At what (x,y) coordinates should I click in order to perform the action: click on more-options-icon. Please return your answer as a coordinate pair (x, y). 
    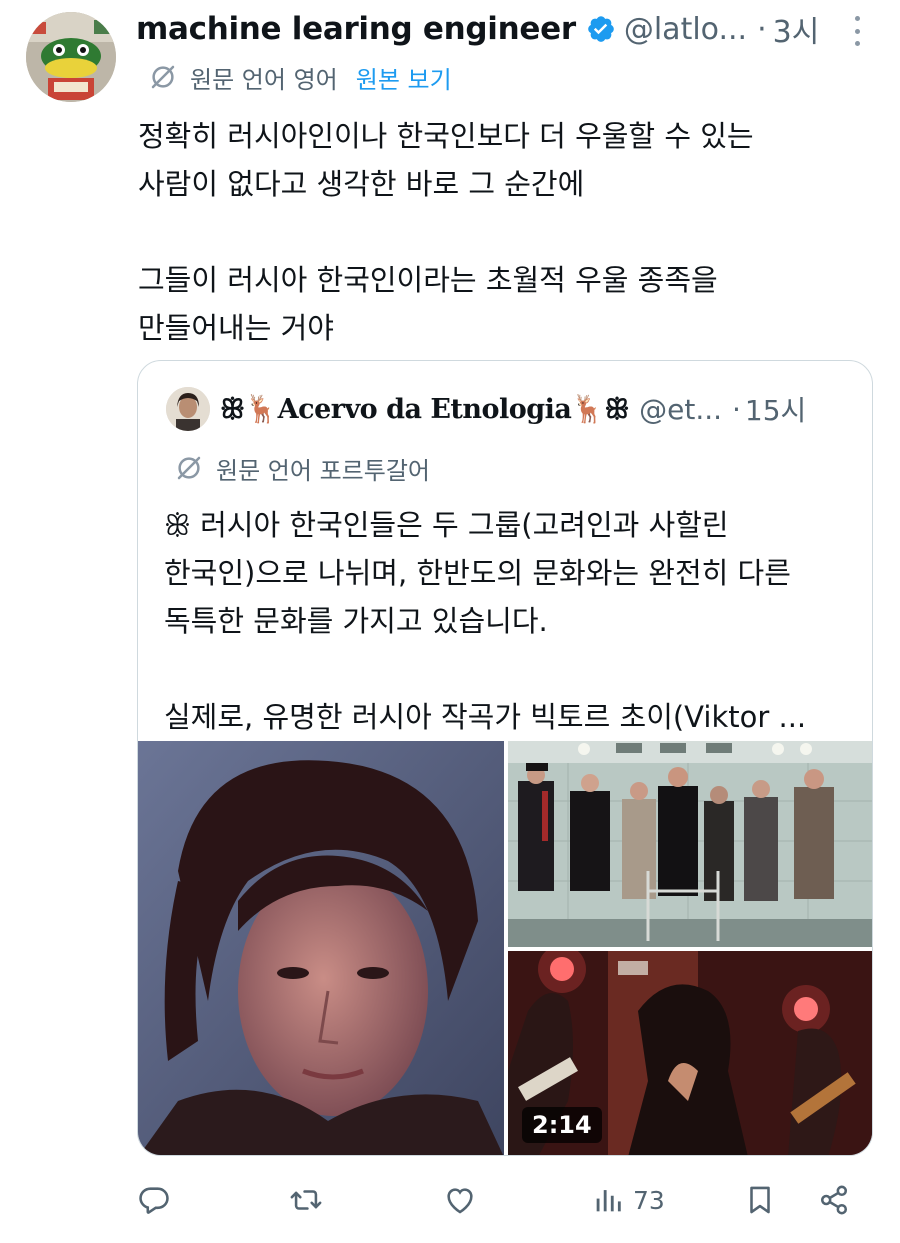
    Looking at the image, I should click on (857, 31).